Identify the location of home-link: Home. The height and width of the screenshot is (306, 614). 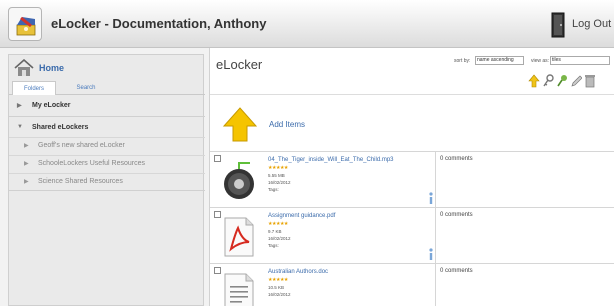
(51, 68).